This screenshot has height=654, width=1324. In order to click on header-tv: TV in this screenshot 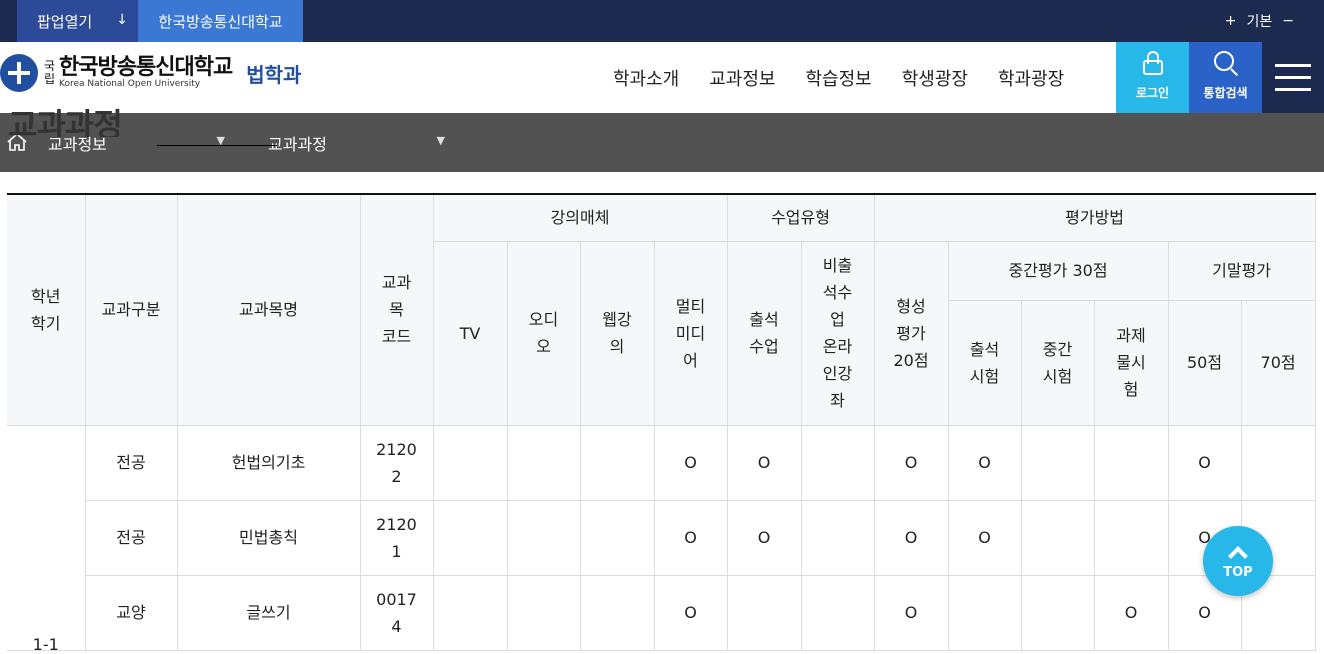, I will do `click(470, 333)`.